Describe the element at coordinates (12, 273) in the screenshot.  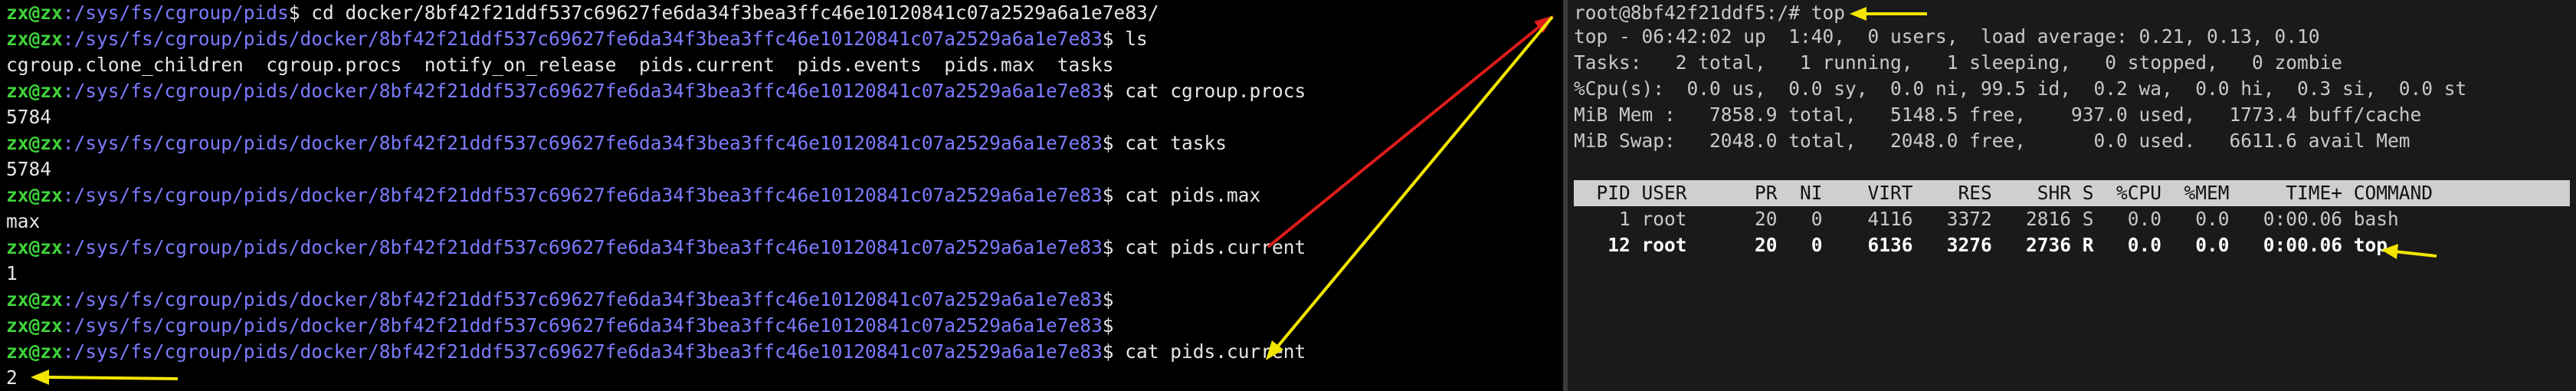
I see `command-output-line: 1` at that location.